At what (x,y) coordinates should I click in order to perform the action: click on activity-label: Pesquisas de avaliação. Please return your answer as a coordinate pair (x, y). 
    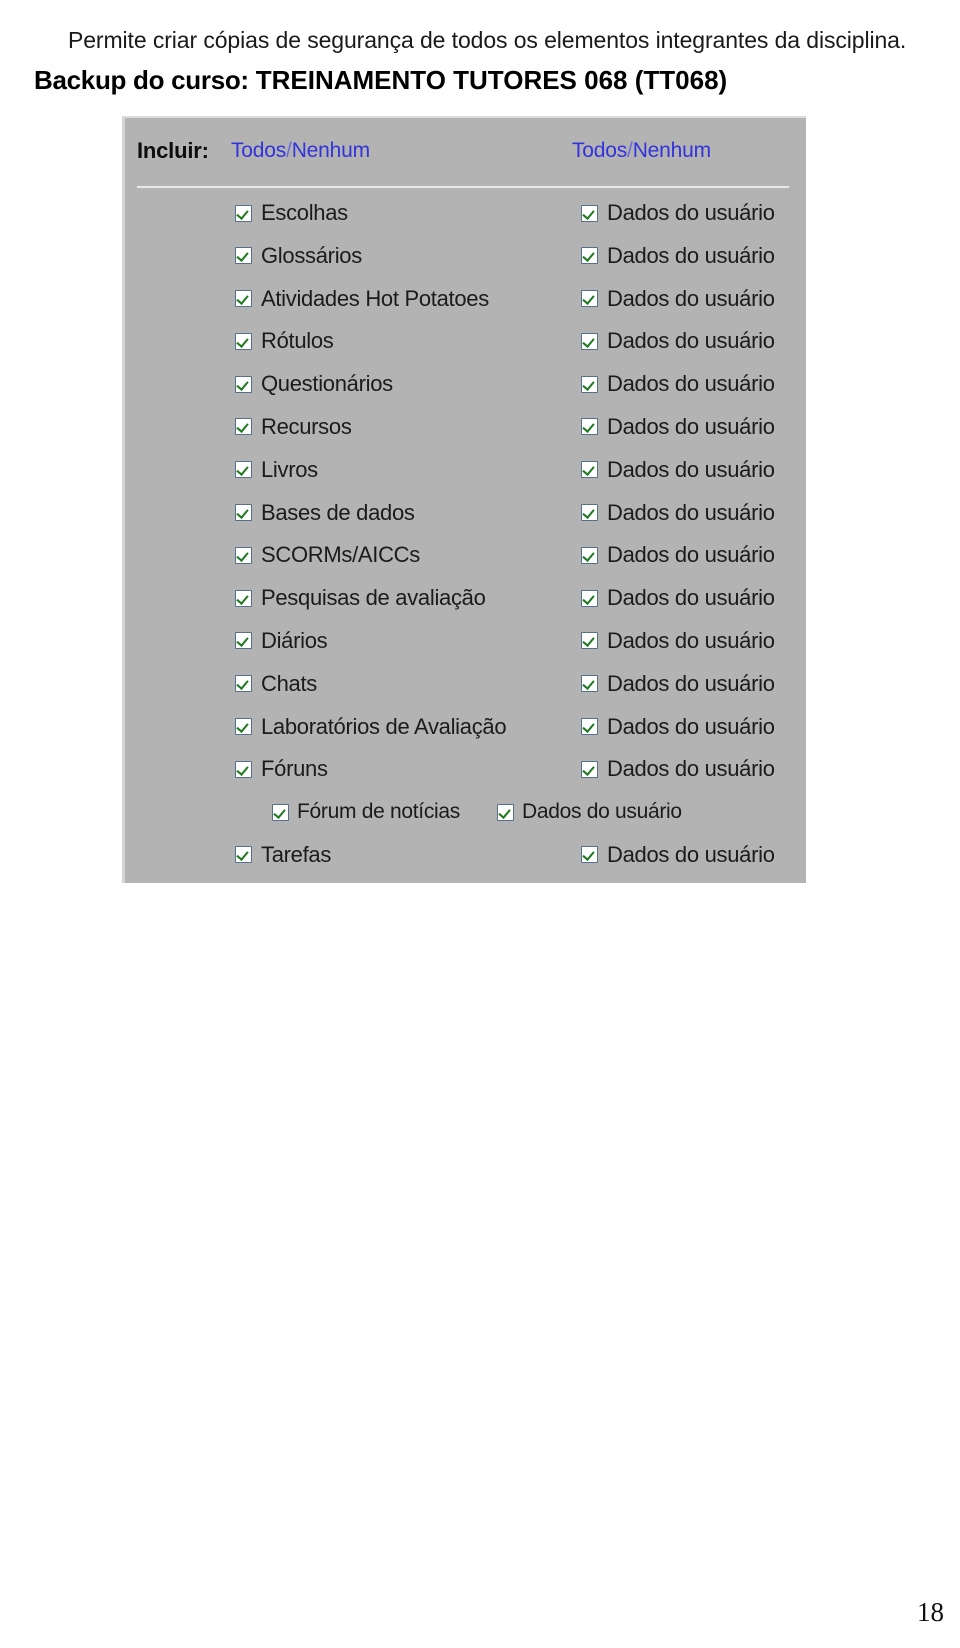
    Looking at the image, I should click on (373, 598).